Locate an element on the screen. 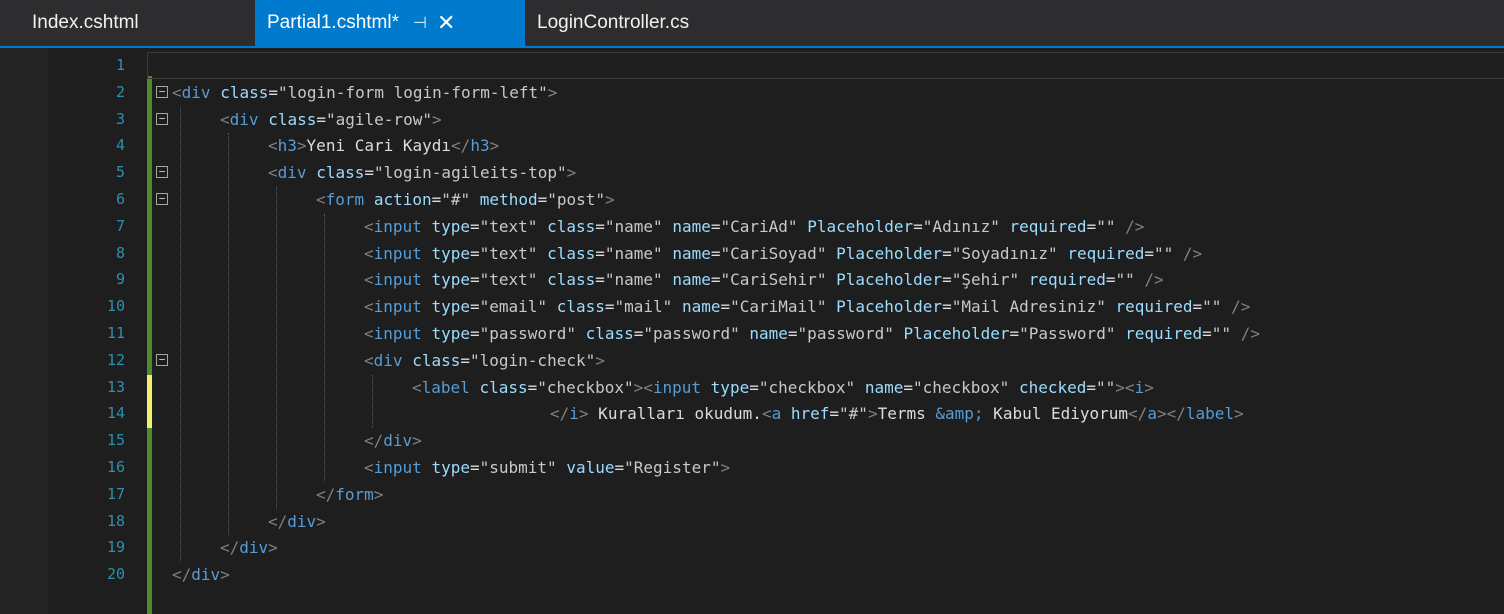 Image resolution: width=1504 pixels, height=614 pixels. code-text: </div> is located at coordinates (249, 547).